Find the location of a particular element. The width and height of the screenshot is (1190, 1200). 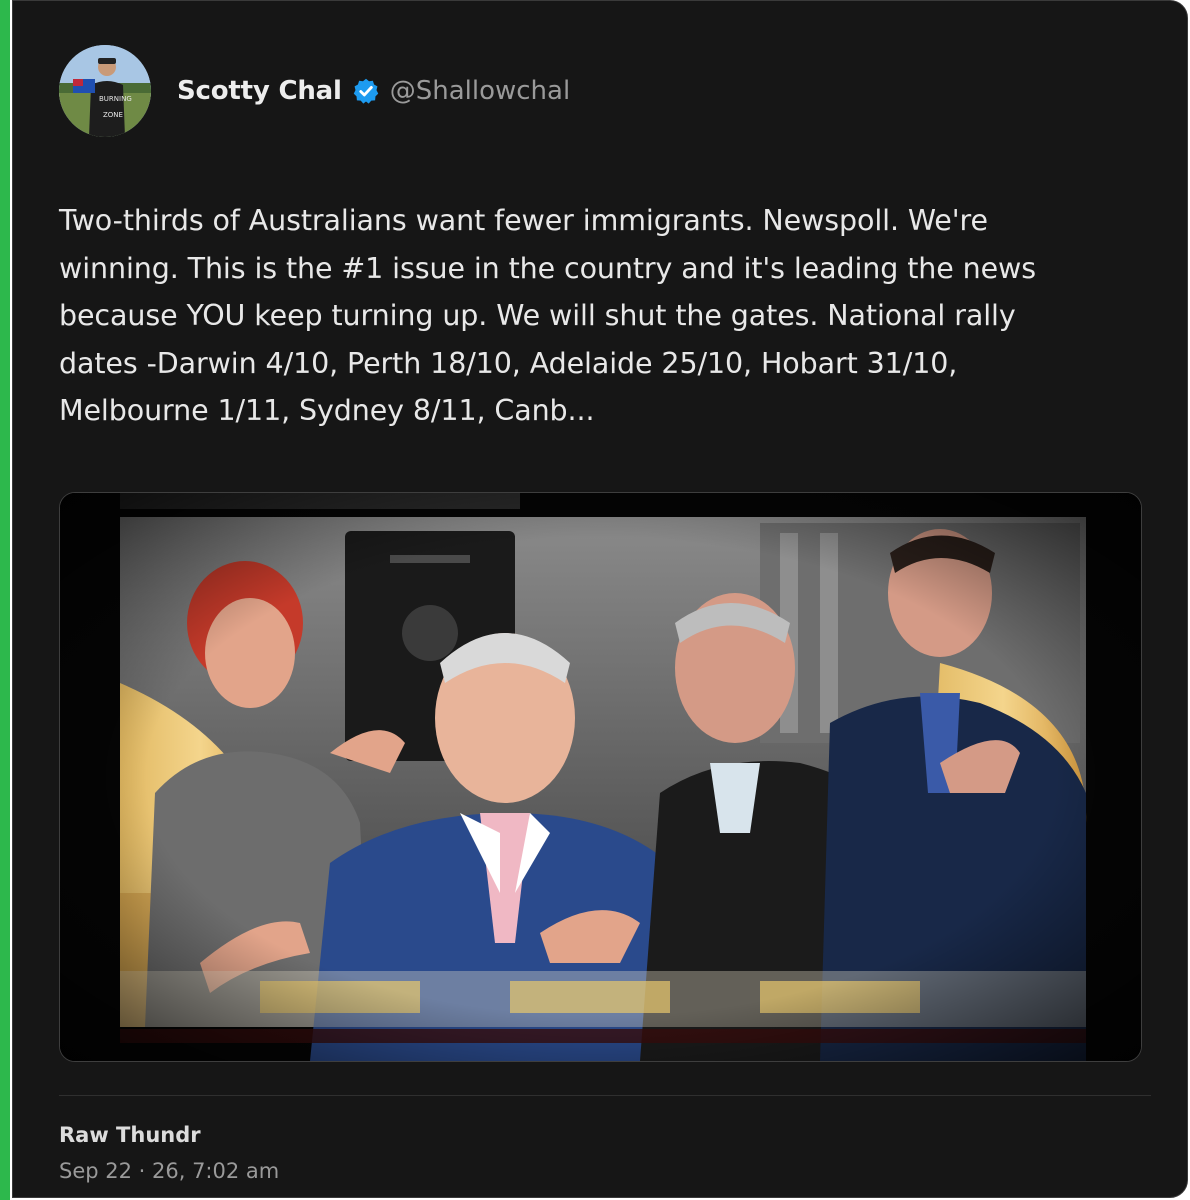

avatar-image: BURNING ZONE is located at coordinates (105, 91).